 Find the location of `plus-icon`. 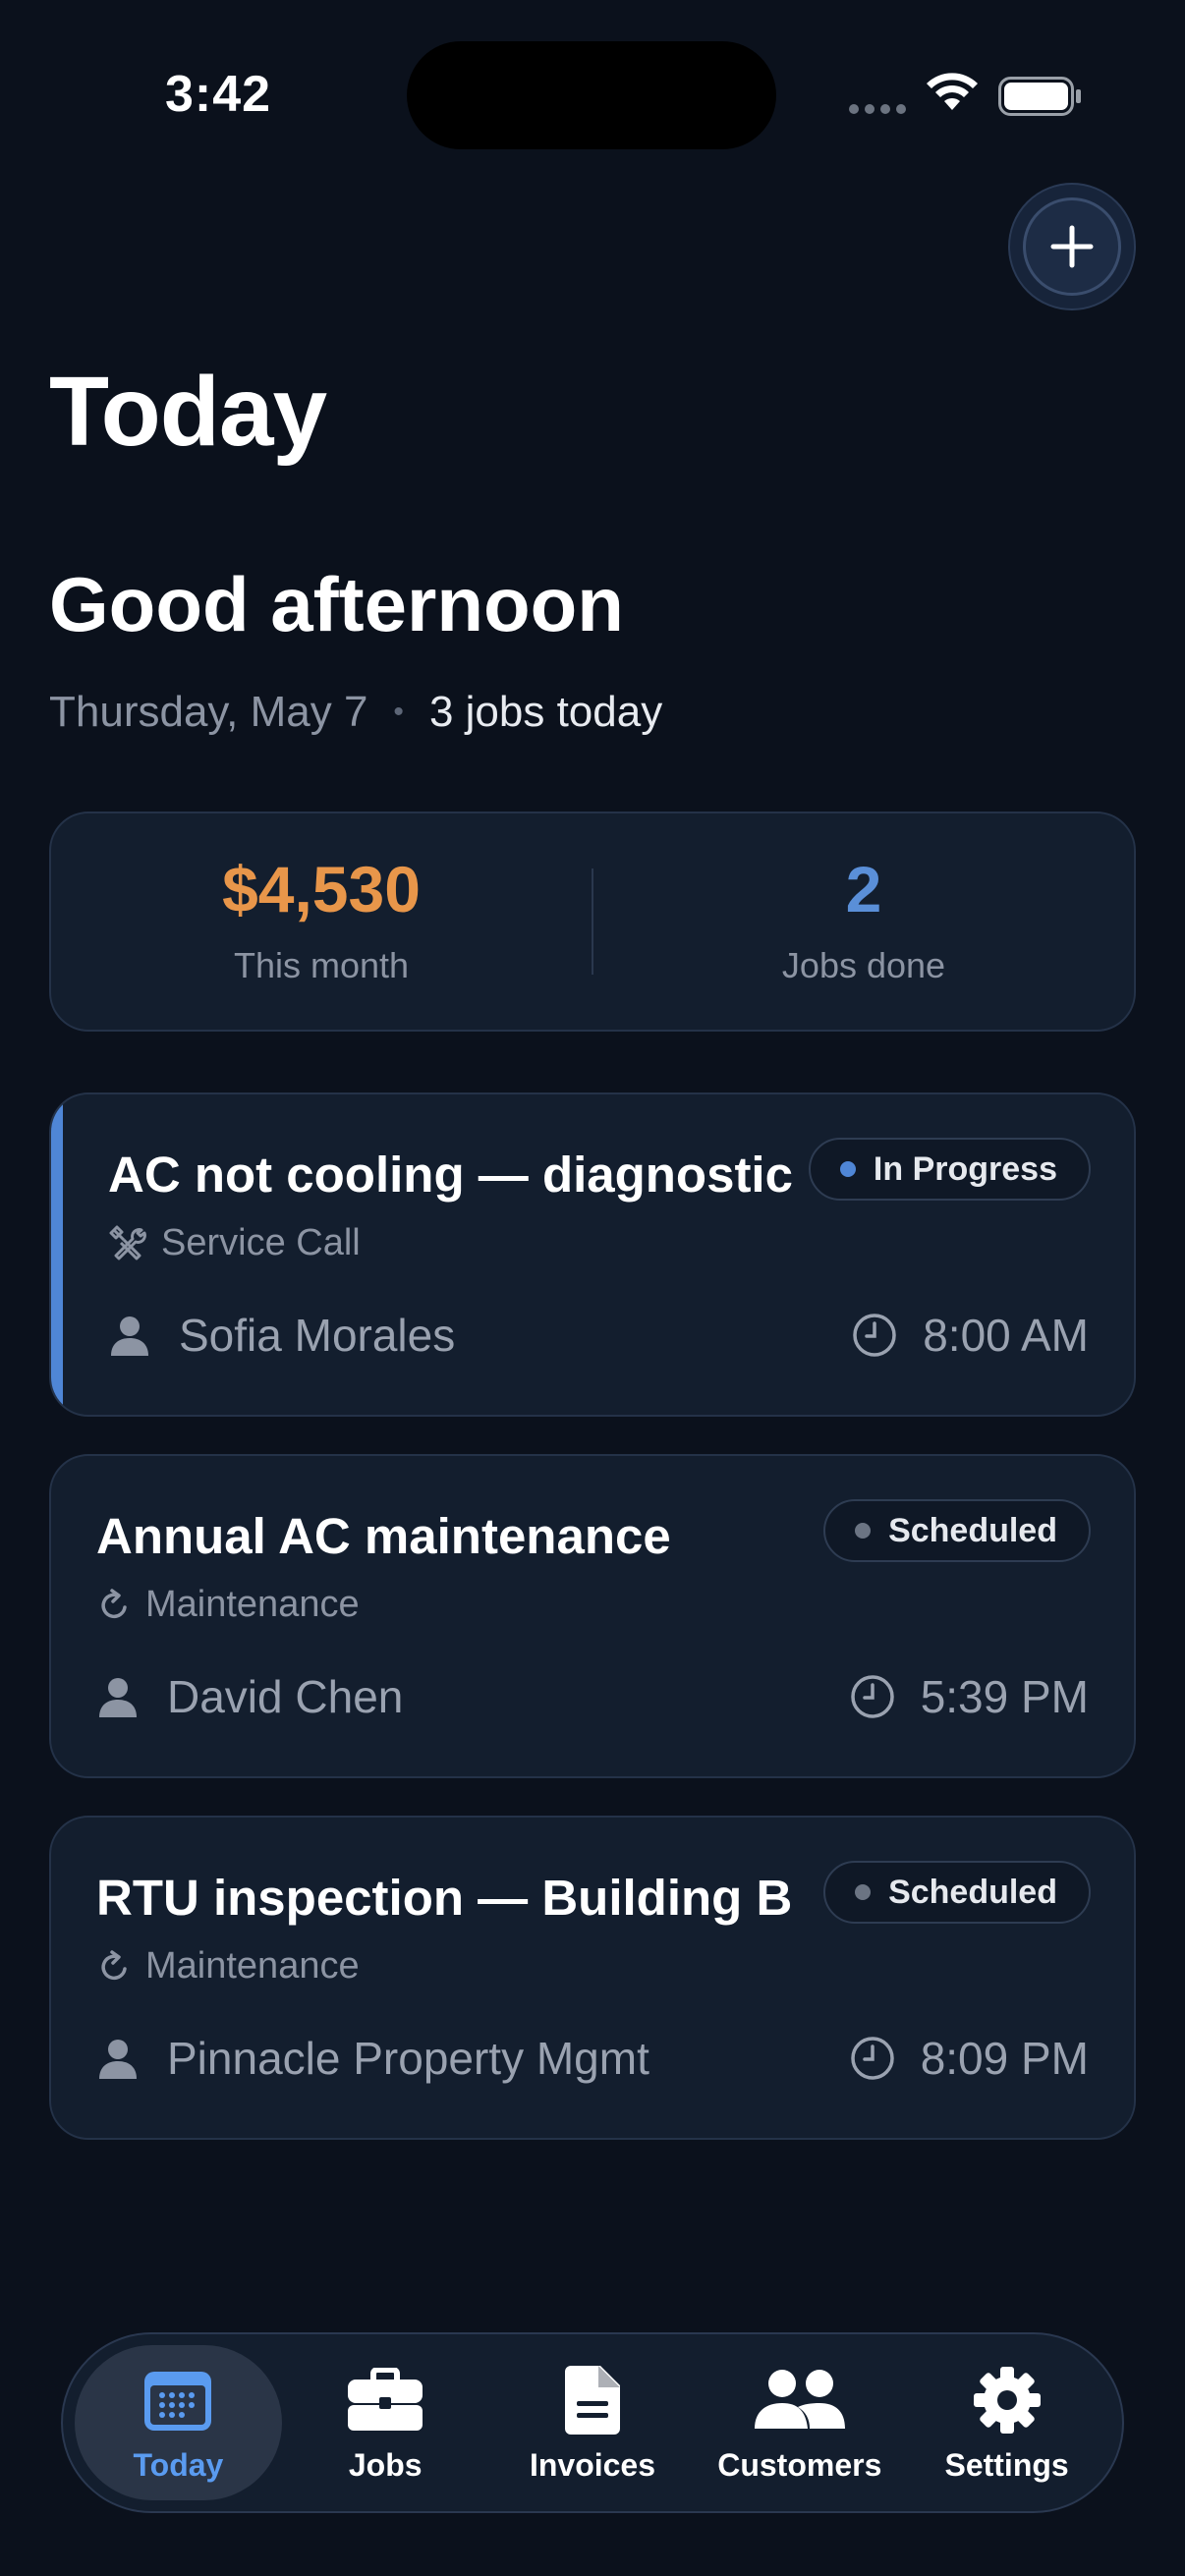

plus-icon is located at coordinates (1072, 246).